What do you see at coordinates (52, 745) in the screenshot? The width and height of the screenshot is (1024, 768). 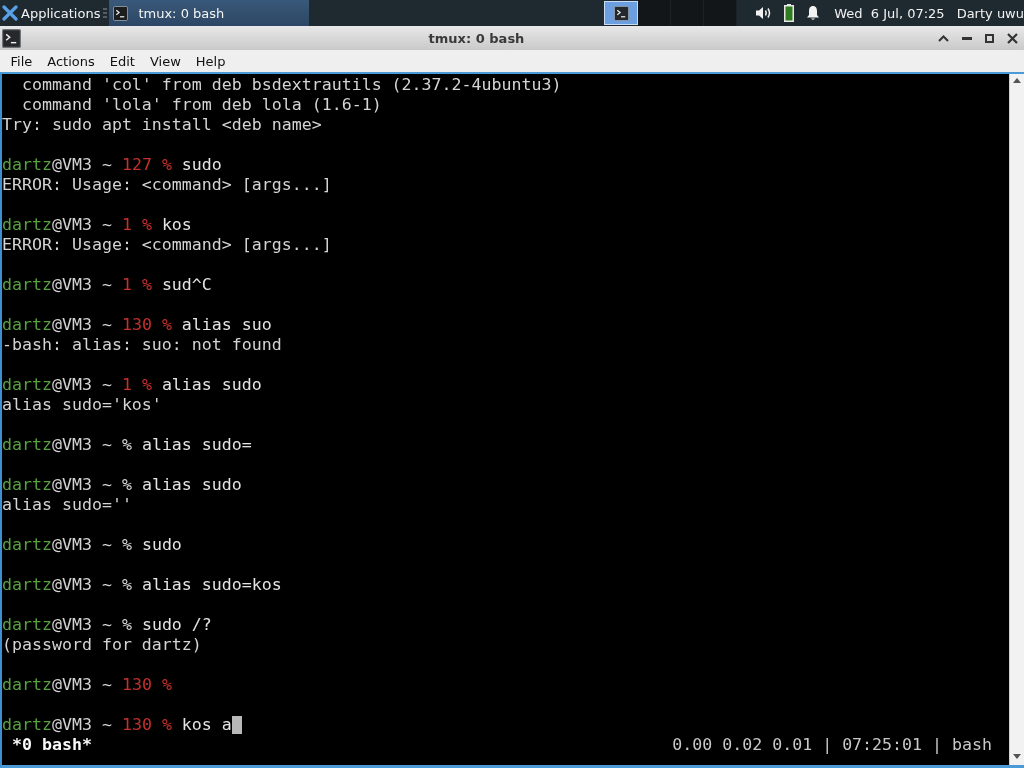 I see `tmux-window-label: *0 bash*` at bounding box center [52, 745].